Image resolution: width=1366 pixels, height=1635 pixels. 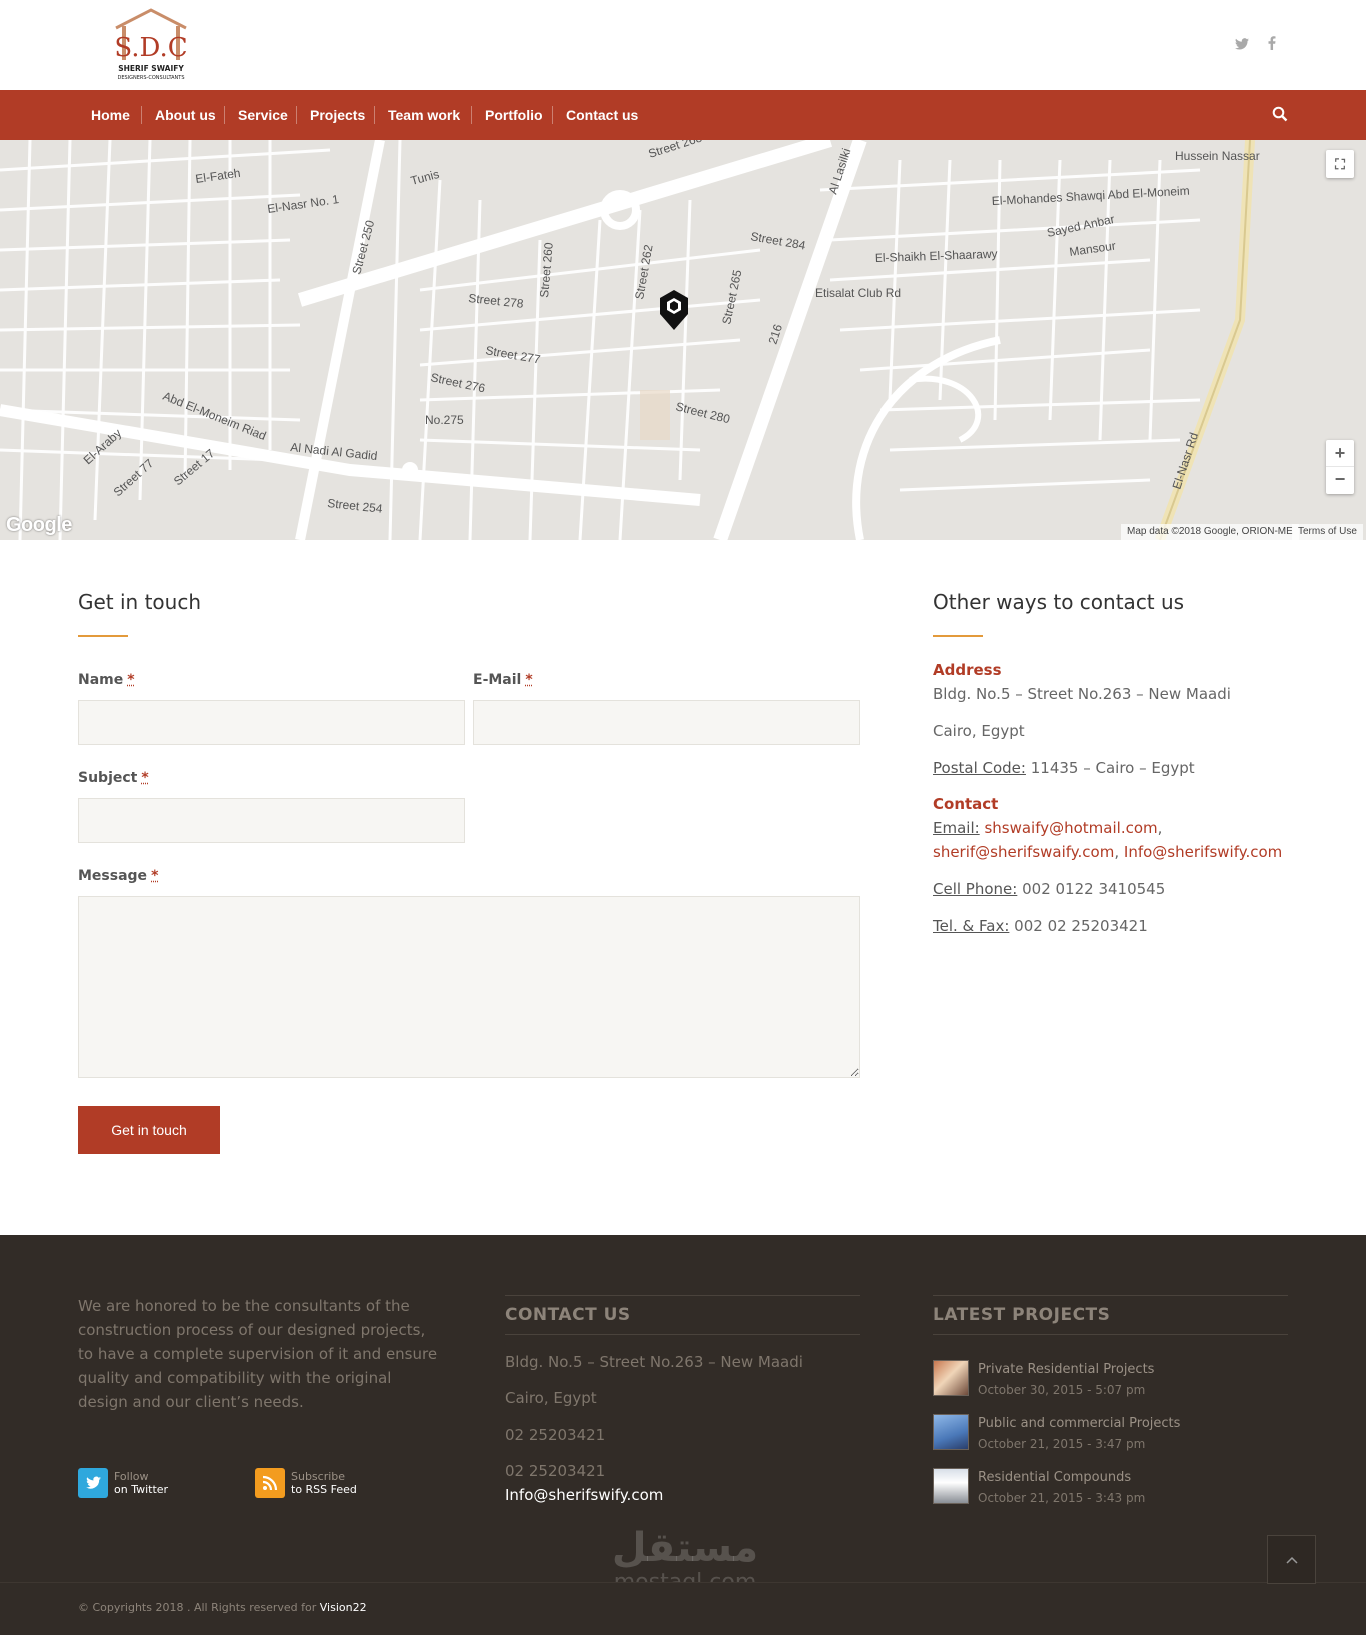 What do you see at coordinates (1203, 852) in the screenshot?
I see `email-link-3: Info@sherifswify.com` at bounding box center [1203, 852].